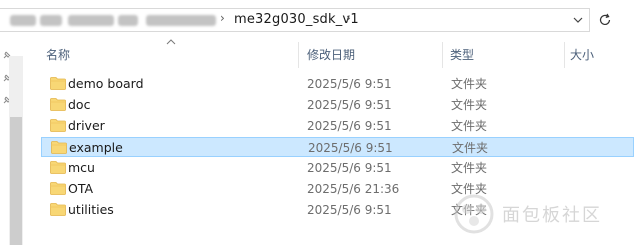 The image size is (634, 245). Describe the element at coordinates (106, 83) in the screenshot. I see `file-name: demo board` at that location.